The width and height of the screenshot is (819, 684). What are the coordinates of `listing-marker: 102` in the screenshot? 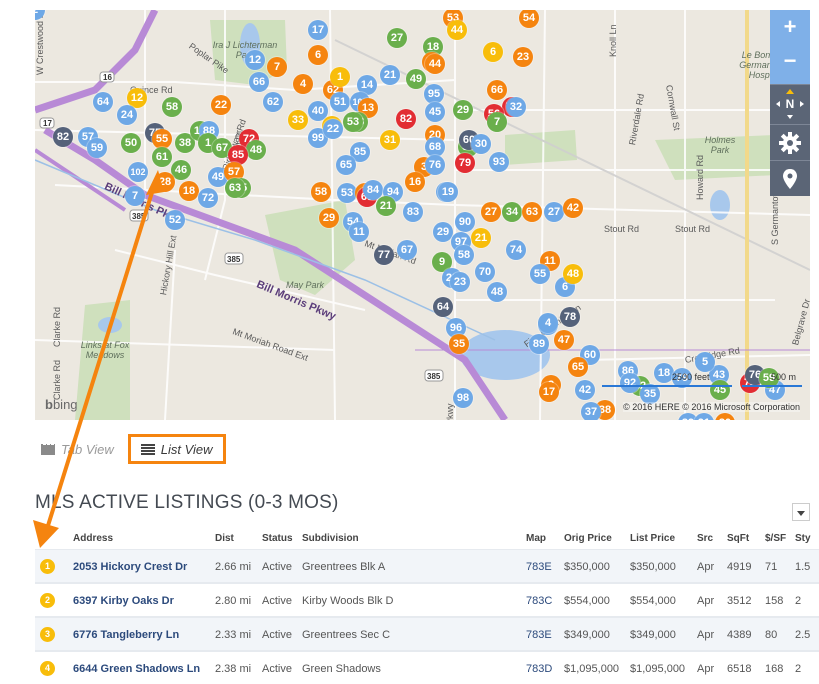 It's located at (138, 172).